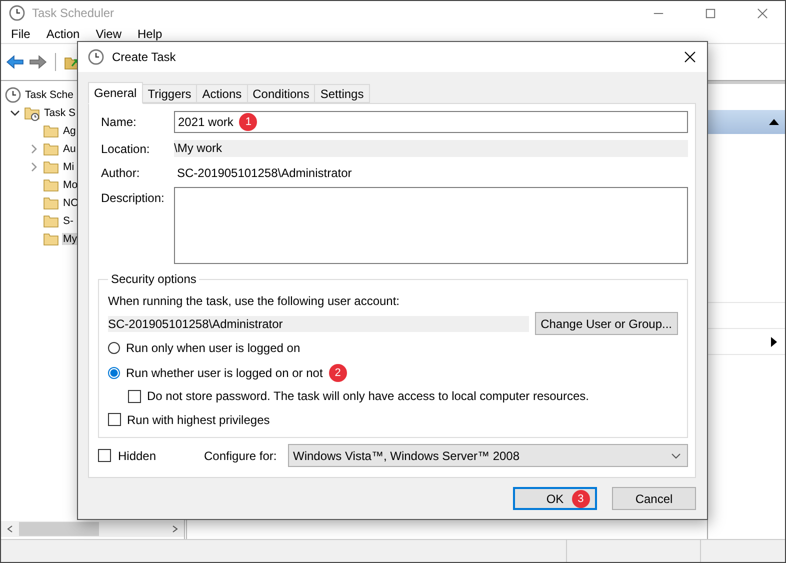 The width and height of the screenshot is (786, 563). I want to click on tab: General, so click(115, 93).